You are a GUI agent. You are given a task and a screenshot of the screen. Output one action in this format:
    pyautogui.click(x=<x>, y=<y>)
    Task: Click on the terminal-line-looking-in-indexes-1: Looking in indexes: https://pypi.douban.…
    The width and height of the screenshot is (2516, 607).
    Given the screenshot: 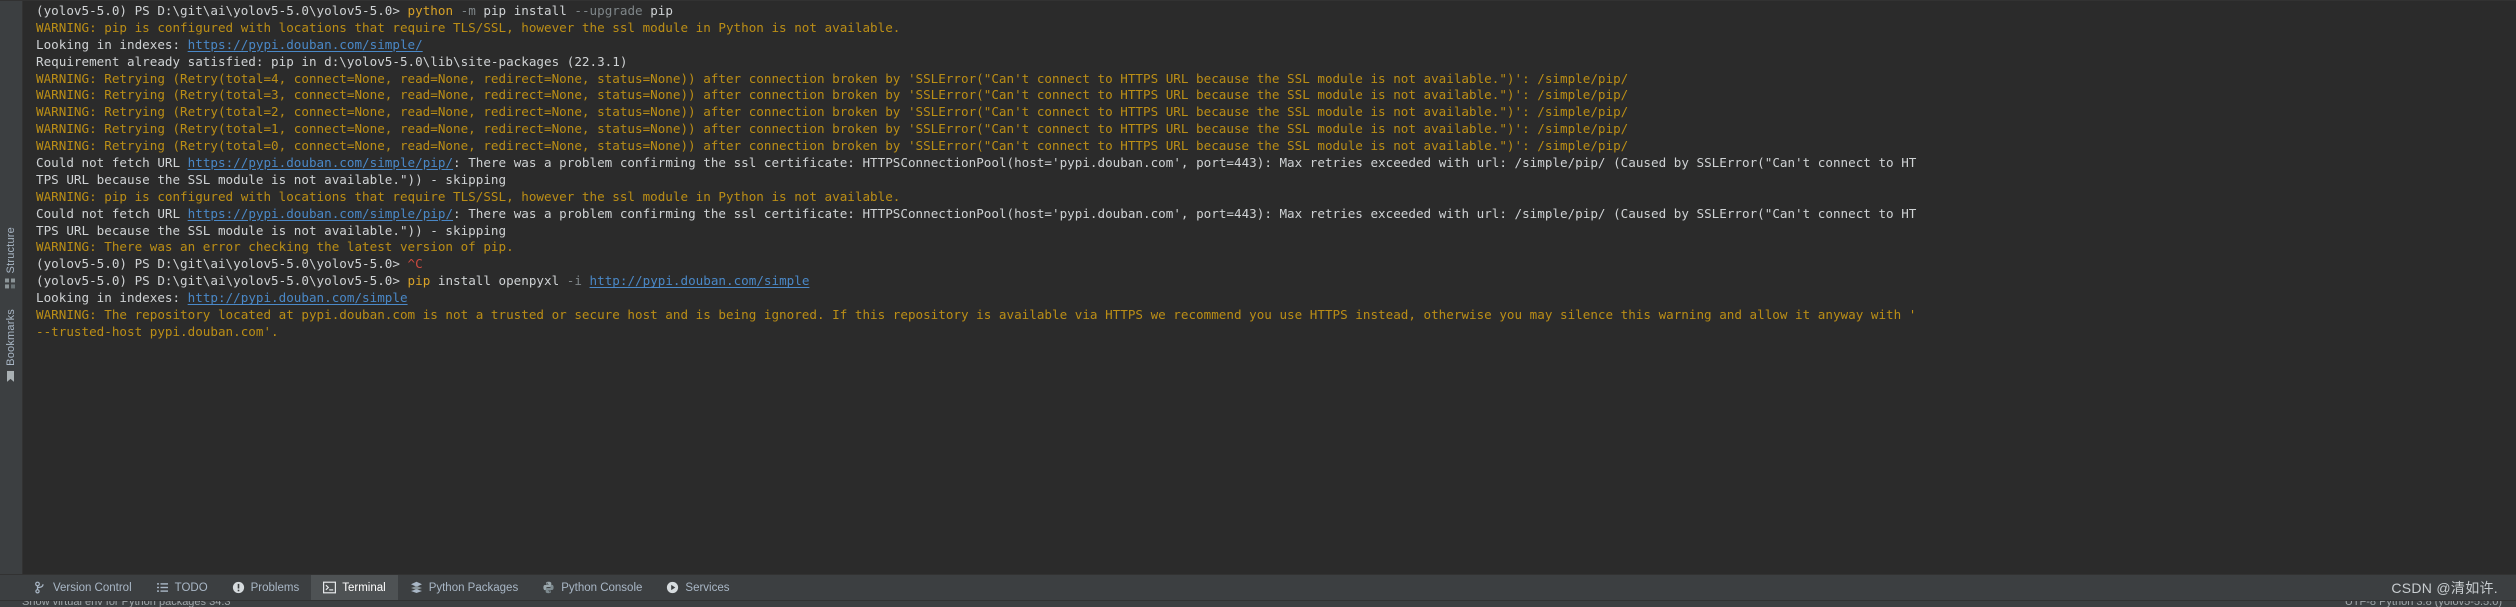 What is the action you would take?
    pyautogui.click(x=1276, y=45)
    